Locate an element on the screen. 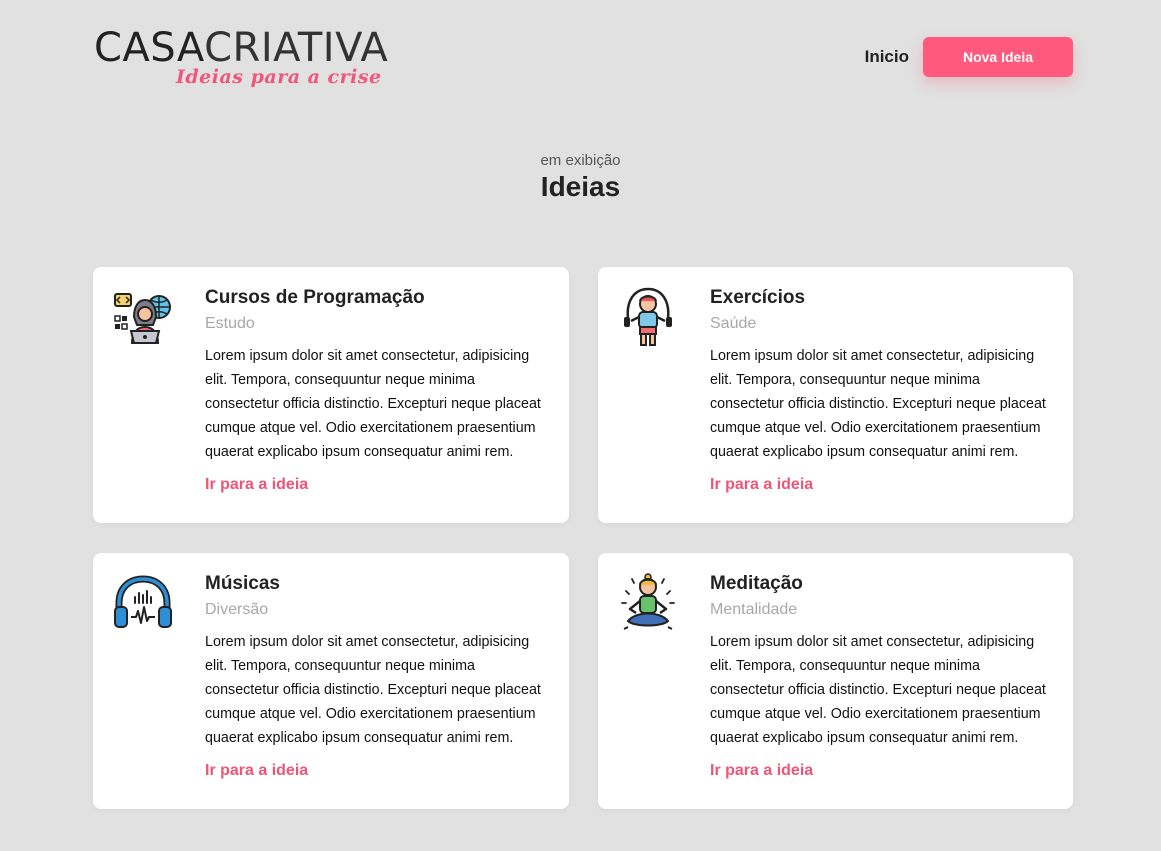 This screenshot has height=851, width=1161. jump-rope-icon is located at coordinates (648, 317).